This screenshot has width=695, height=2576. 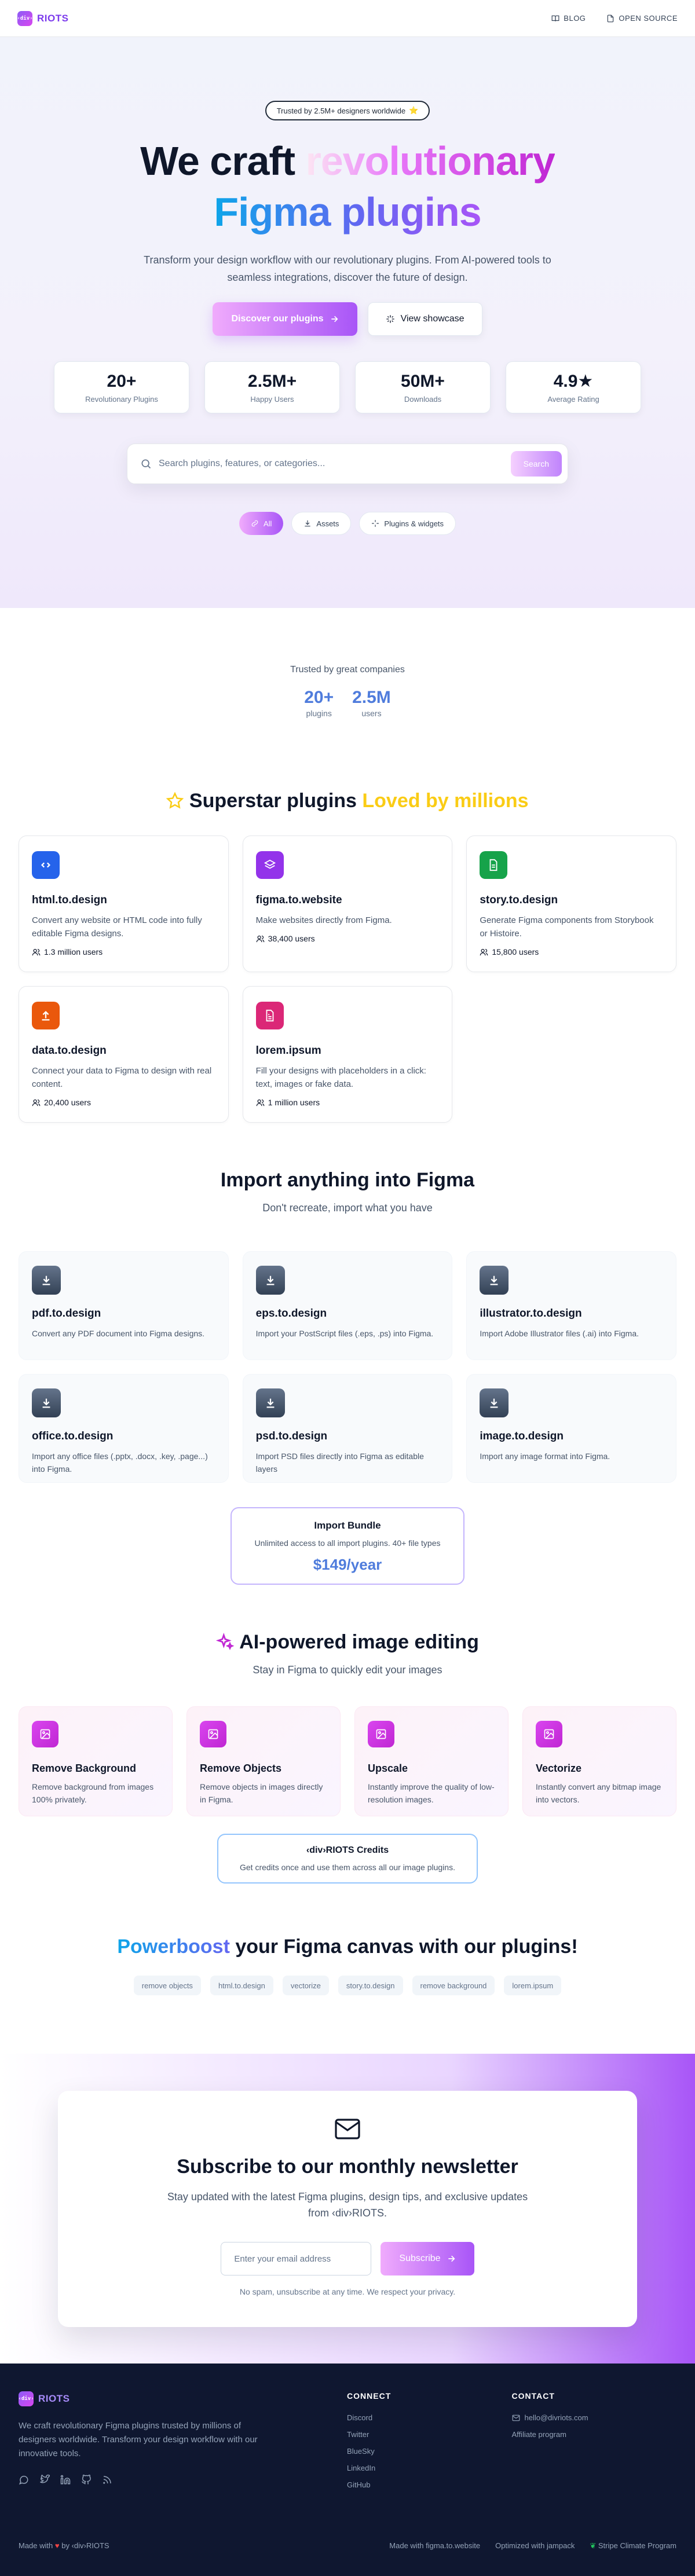 I want to click on company-stat: 20+ plugins, so click(x=319, y=703).